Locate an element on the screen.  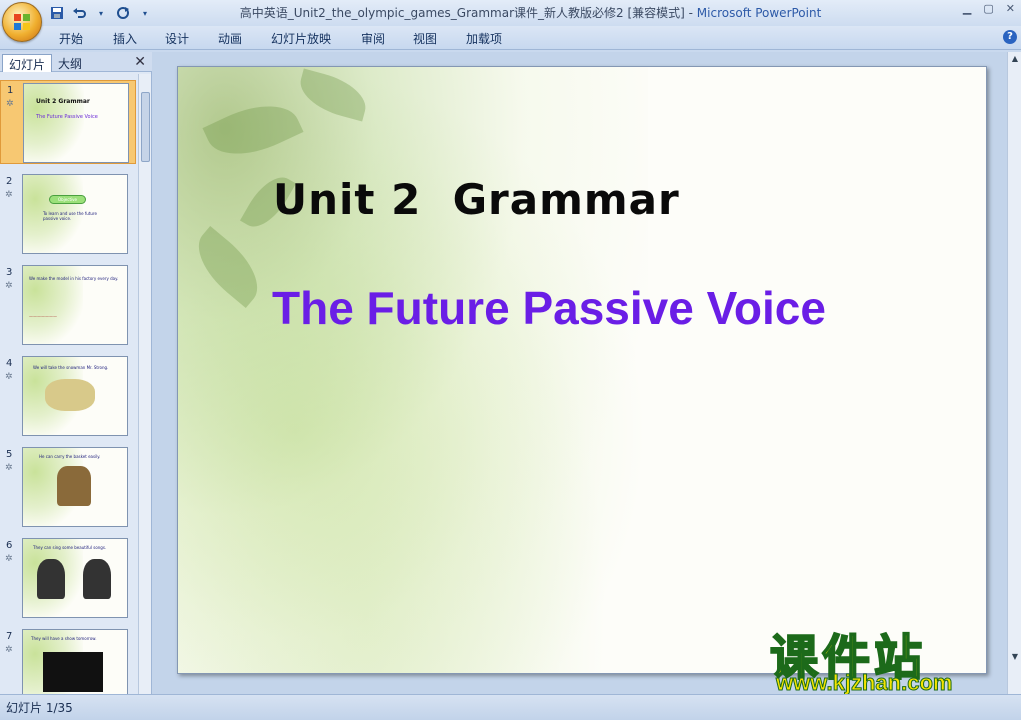
thumb-subtitle: They can sing some beautiful songs. is located at coordinates (70, 547).